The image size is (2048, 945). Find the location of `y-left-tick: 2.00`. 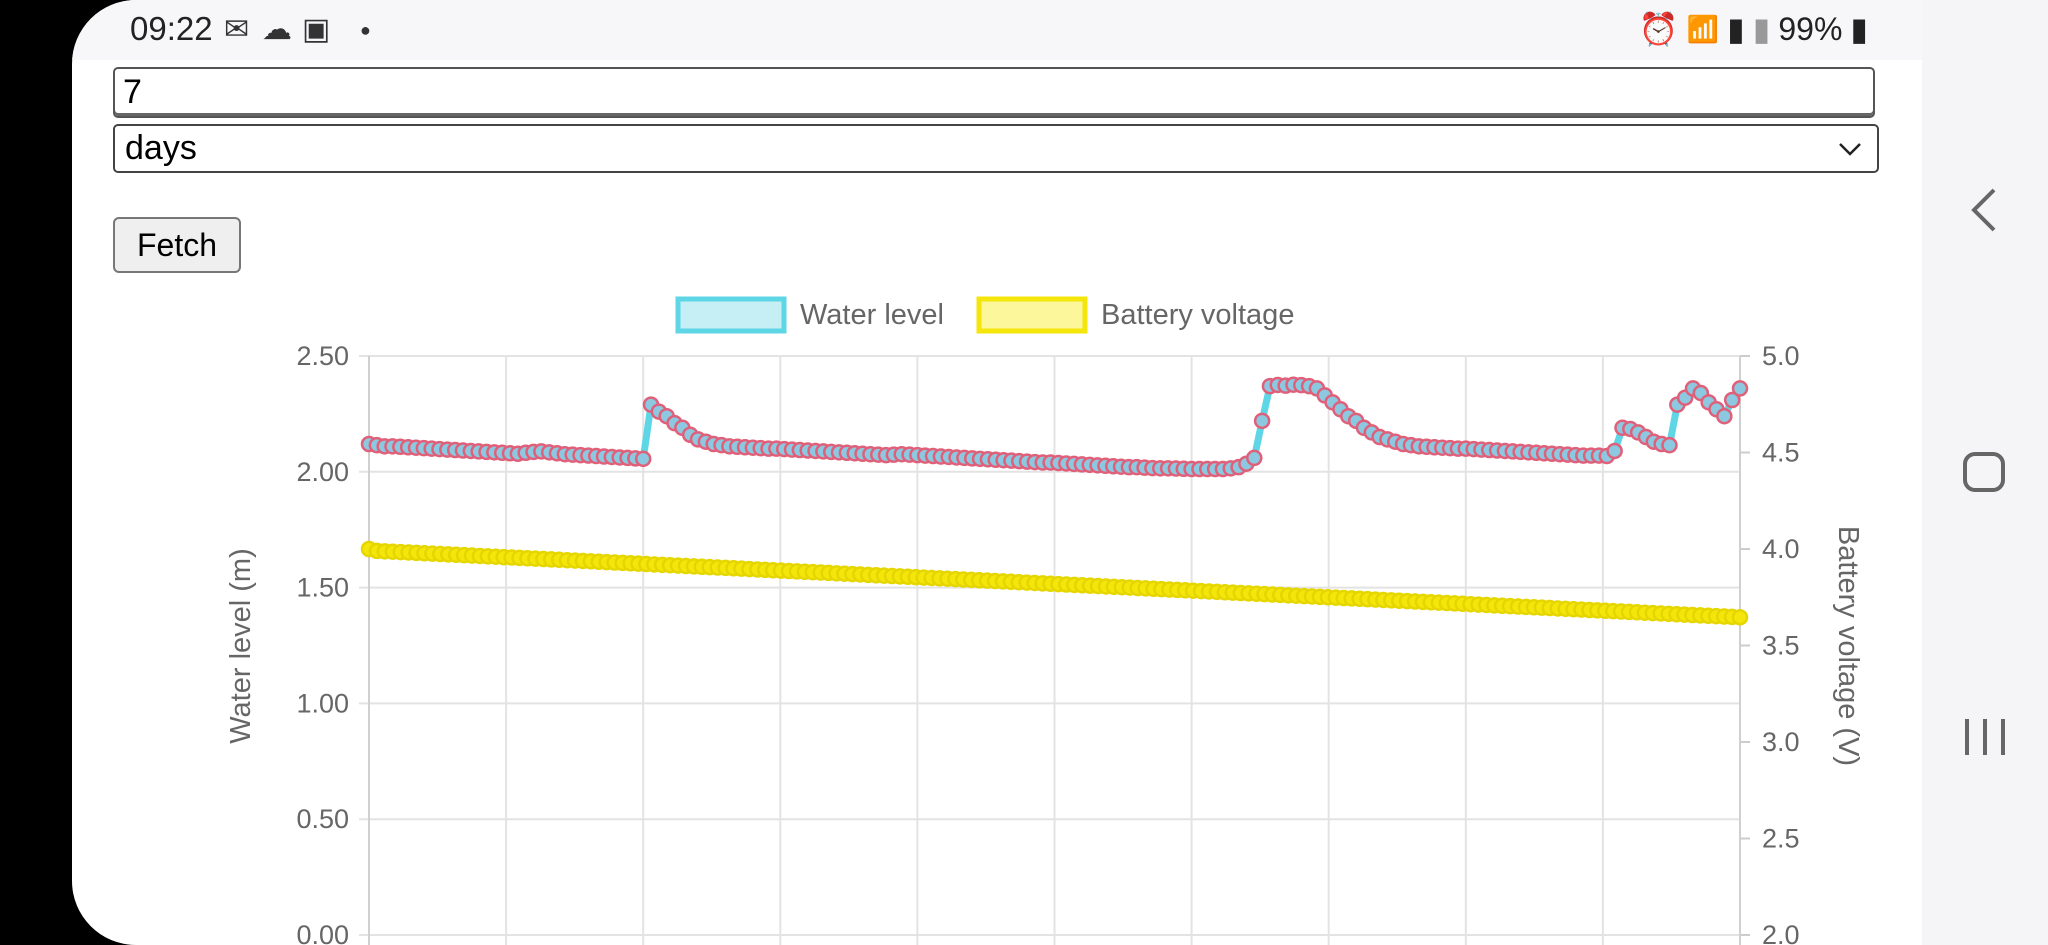

y-left-tick: 2.00 is located at coordinates (322, 472).